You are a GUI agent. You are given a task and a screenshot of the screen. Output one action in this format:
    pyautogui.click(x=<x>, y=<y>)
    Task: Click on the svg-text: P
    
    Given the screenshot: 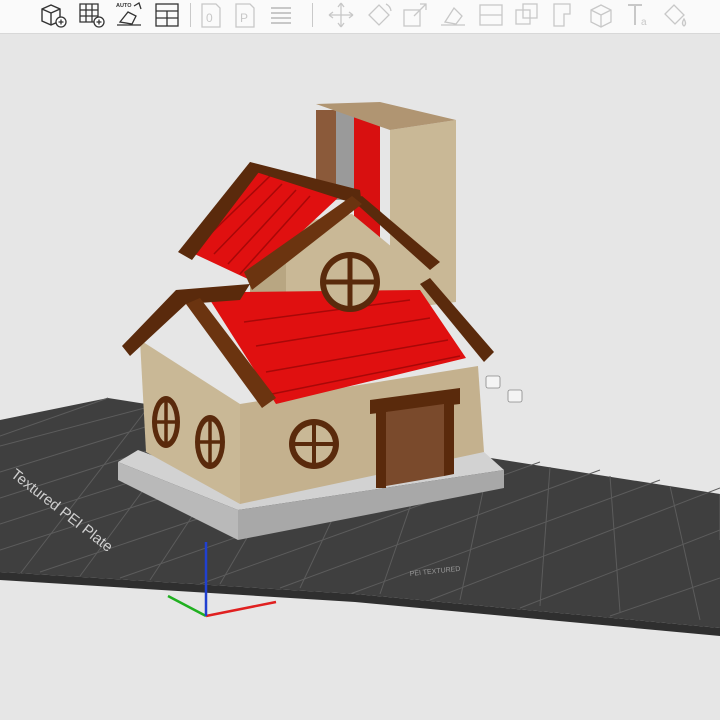 What is the action you would take?
    pyautogui.click(x=244, y=18)
    